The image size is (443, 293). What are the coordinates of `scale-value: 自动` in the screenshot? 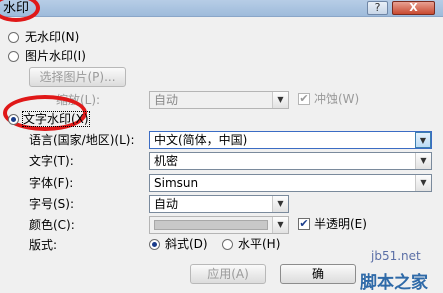 It's located at (166, 100).